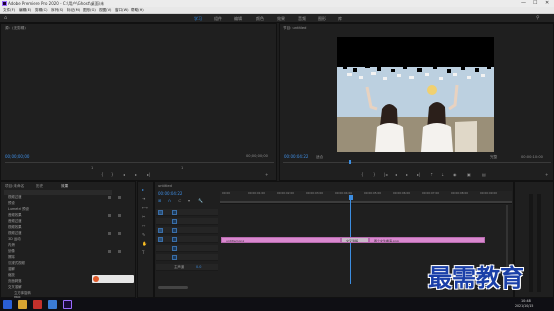 The height and width of the screenshot is (311, 554). I want to click on source-mark-out-icon: }, so click(112, 174).